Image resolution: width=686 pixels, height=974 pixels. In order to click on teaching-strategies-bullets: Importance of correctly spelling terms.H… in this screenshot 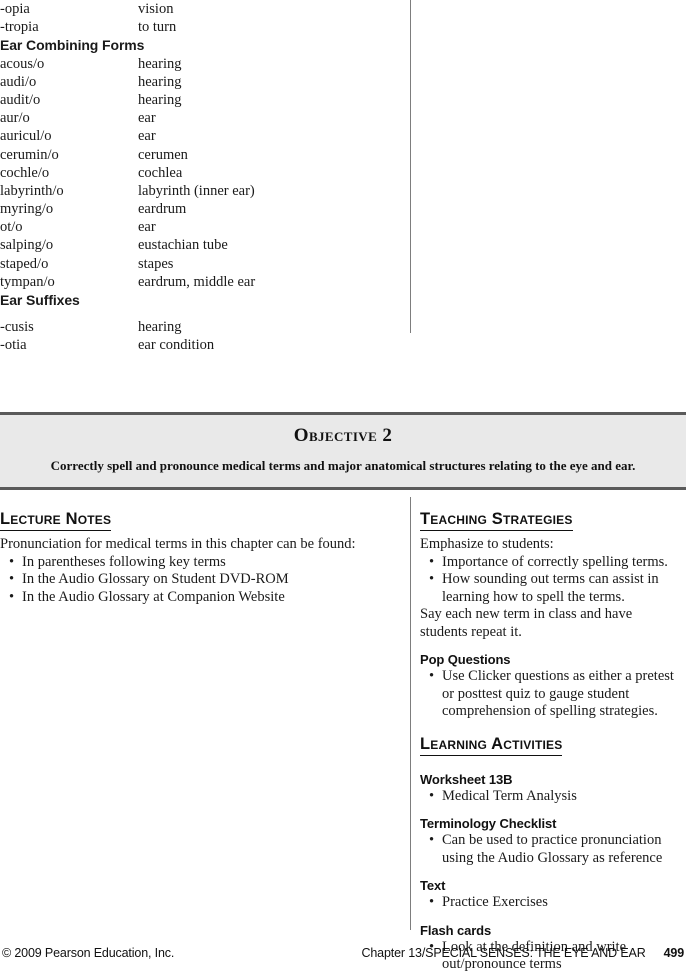, I will do `click(549, 580)`.